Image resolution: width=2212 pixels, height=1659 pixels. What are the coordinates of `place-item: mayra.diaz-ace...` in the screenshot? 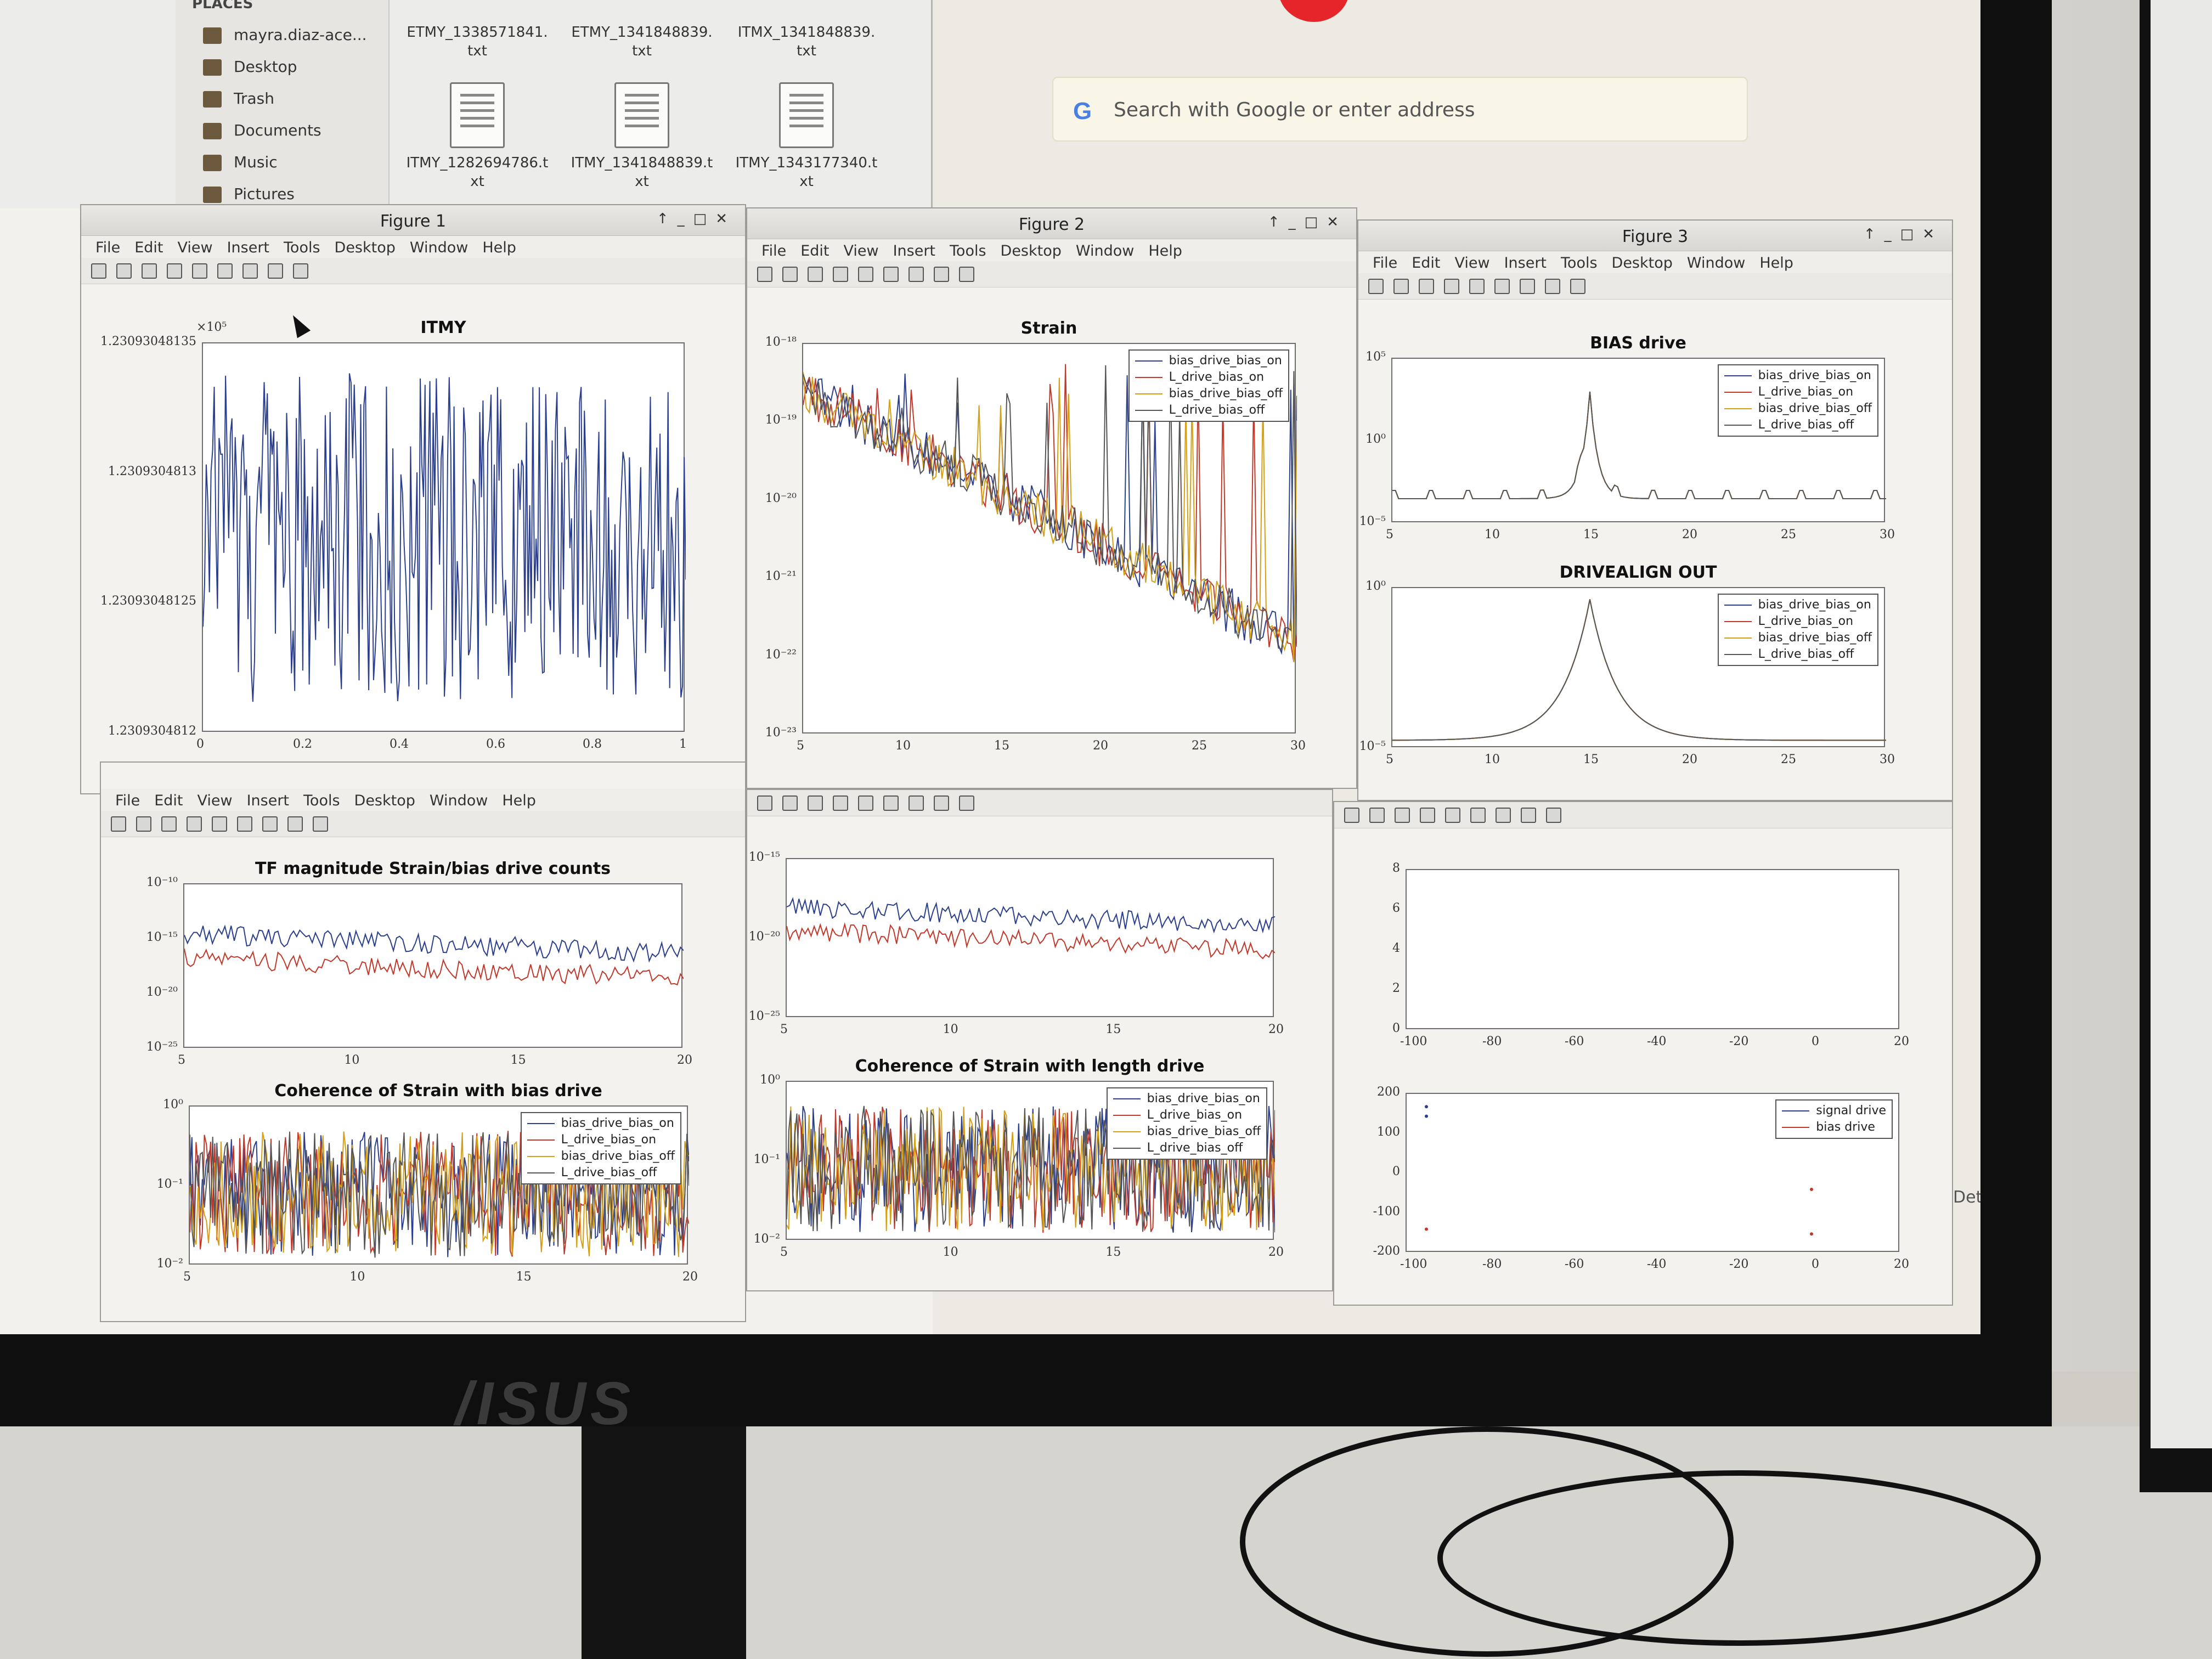 It's located at (285, 35).